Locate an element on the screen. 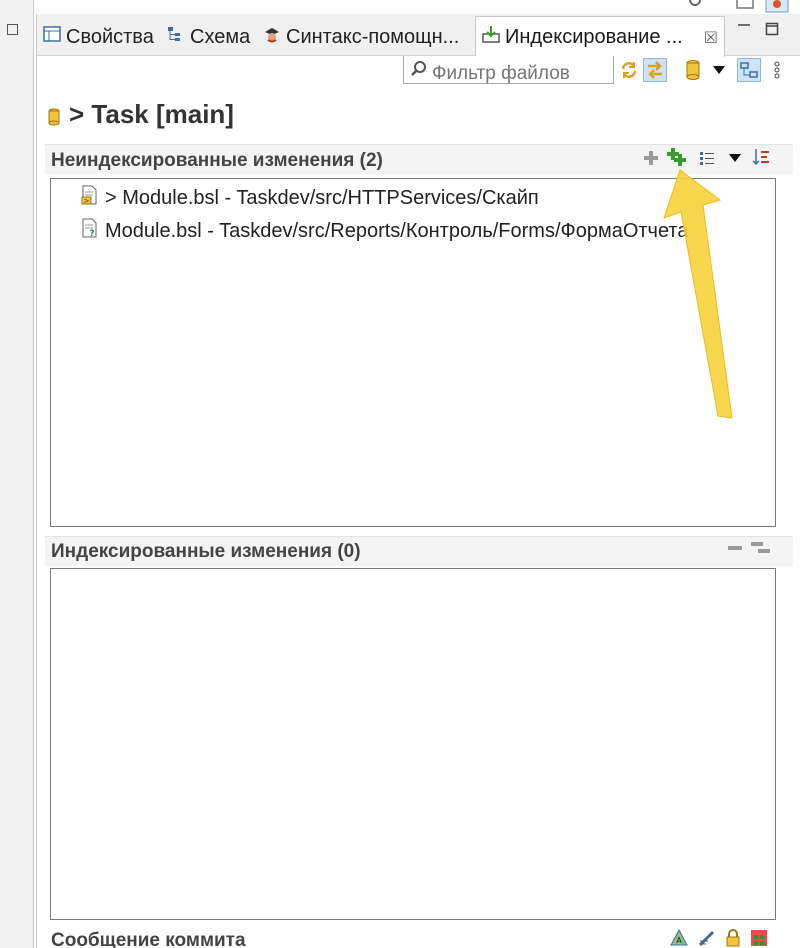 The width and height of the screenshot is (800, 948). top-right-toolbar is located at coordinates (730, 7).